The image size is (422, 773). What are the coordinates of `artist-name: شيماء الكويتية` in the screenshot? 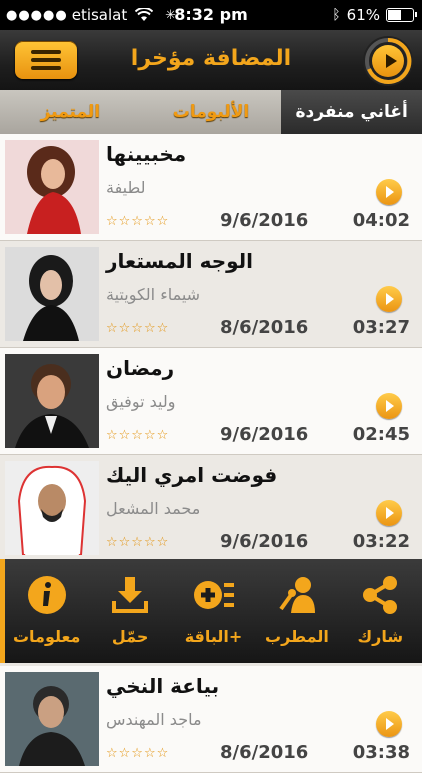 It's located at (206, 294).